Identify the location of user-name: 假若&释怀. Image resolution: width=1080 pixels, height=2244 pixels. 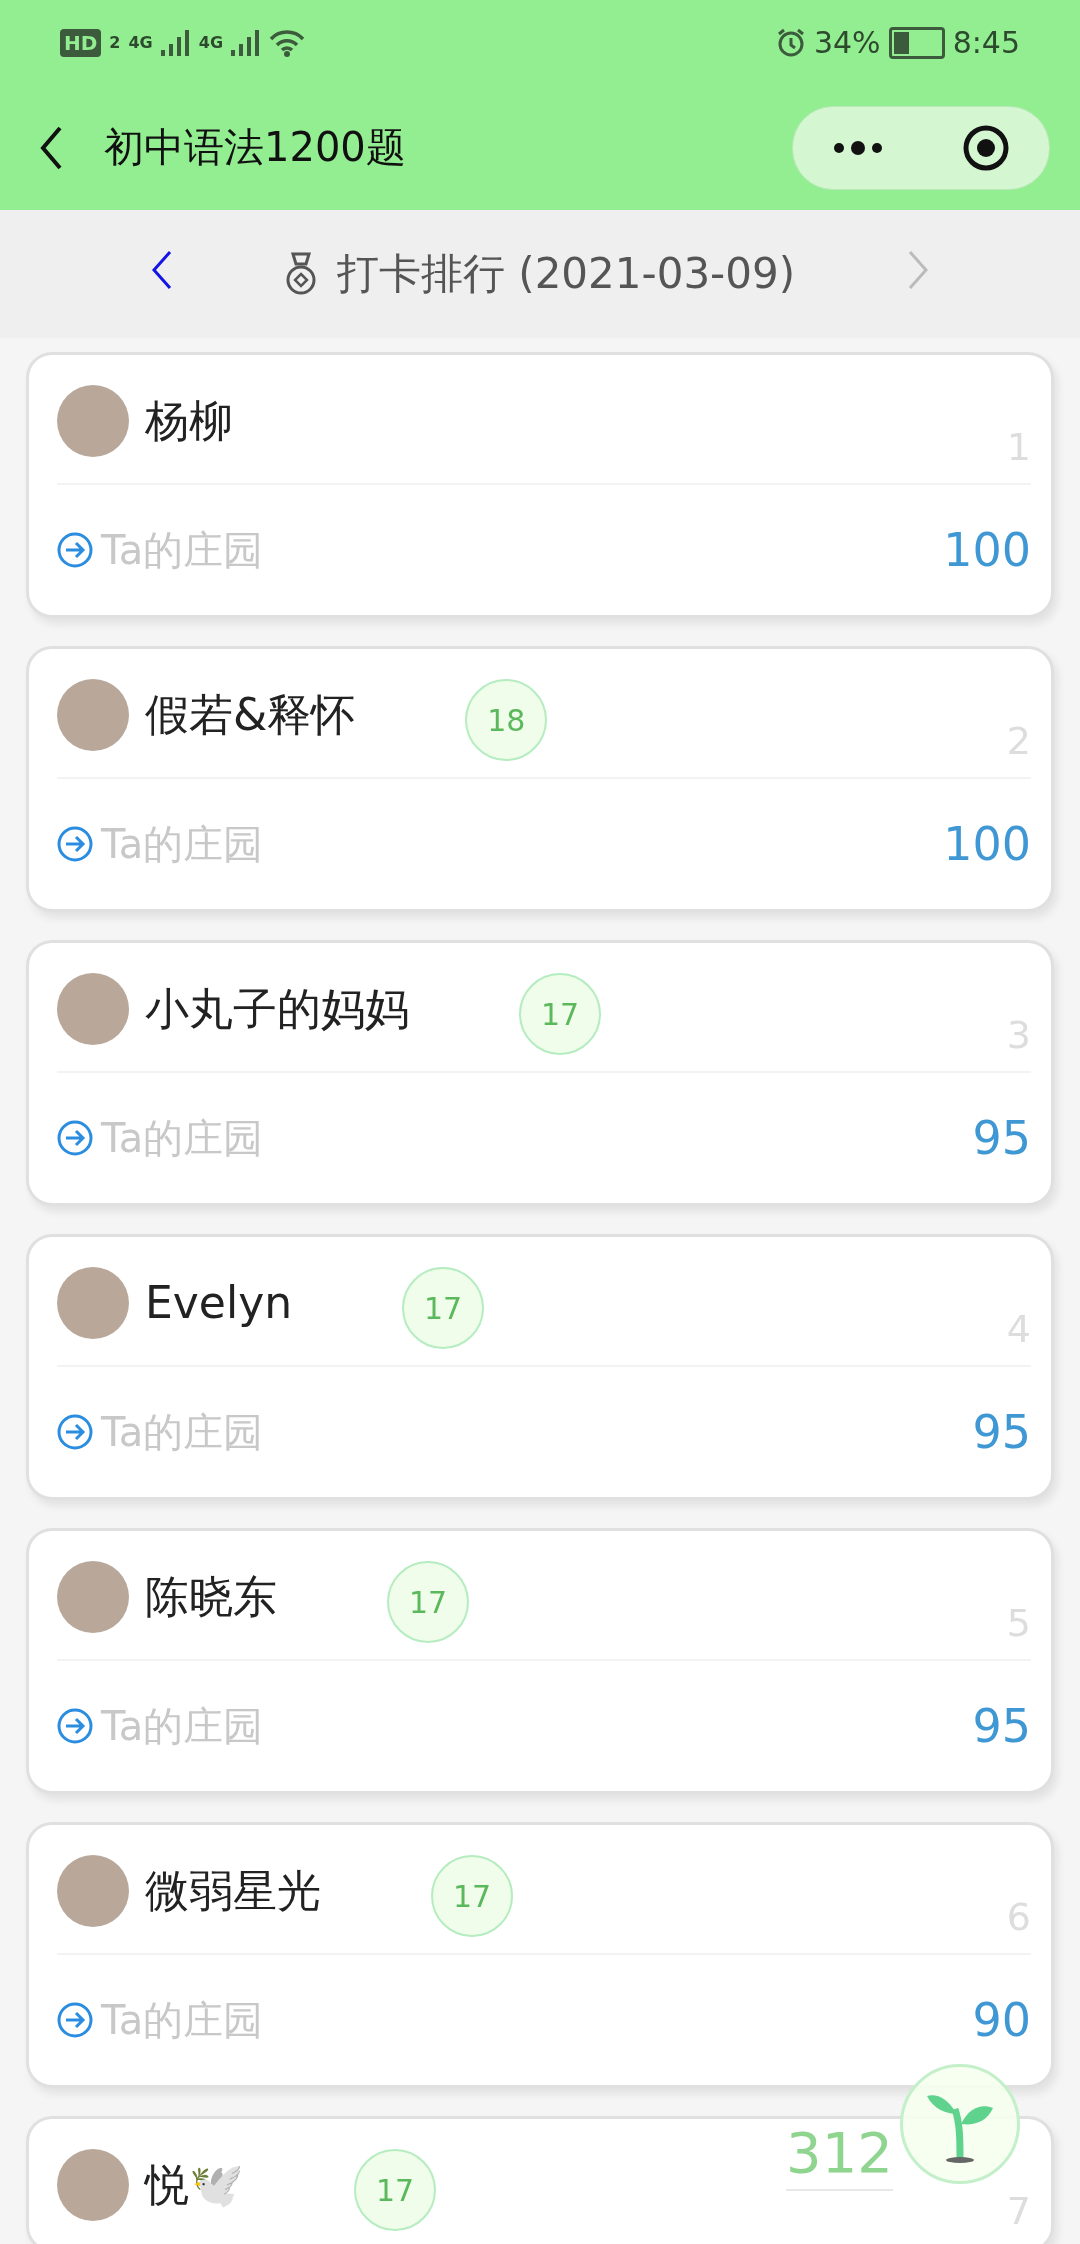
(250, 715).